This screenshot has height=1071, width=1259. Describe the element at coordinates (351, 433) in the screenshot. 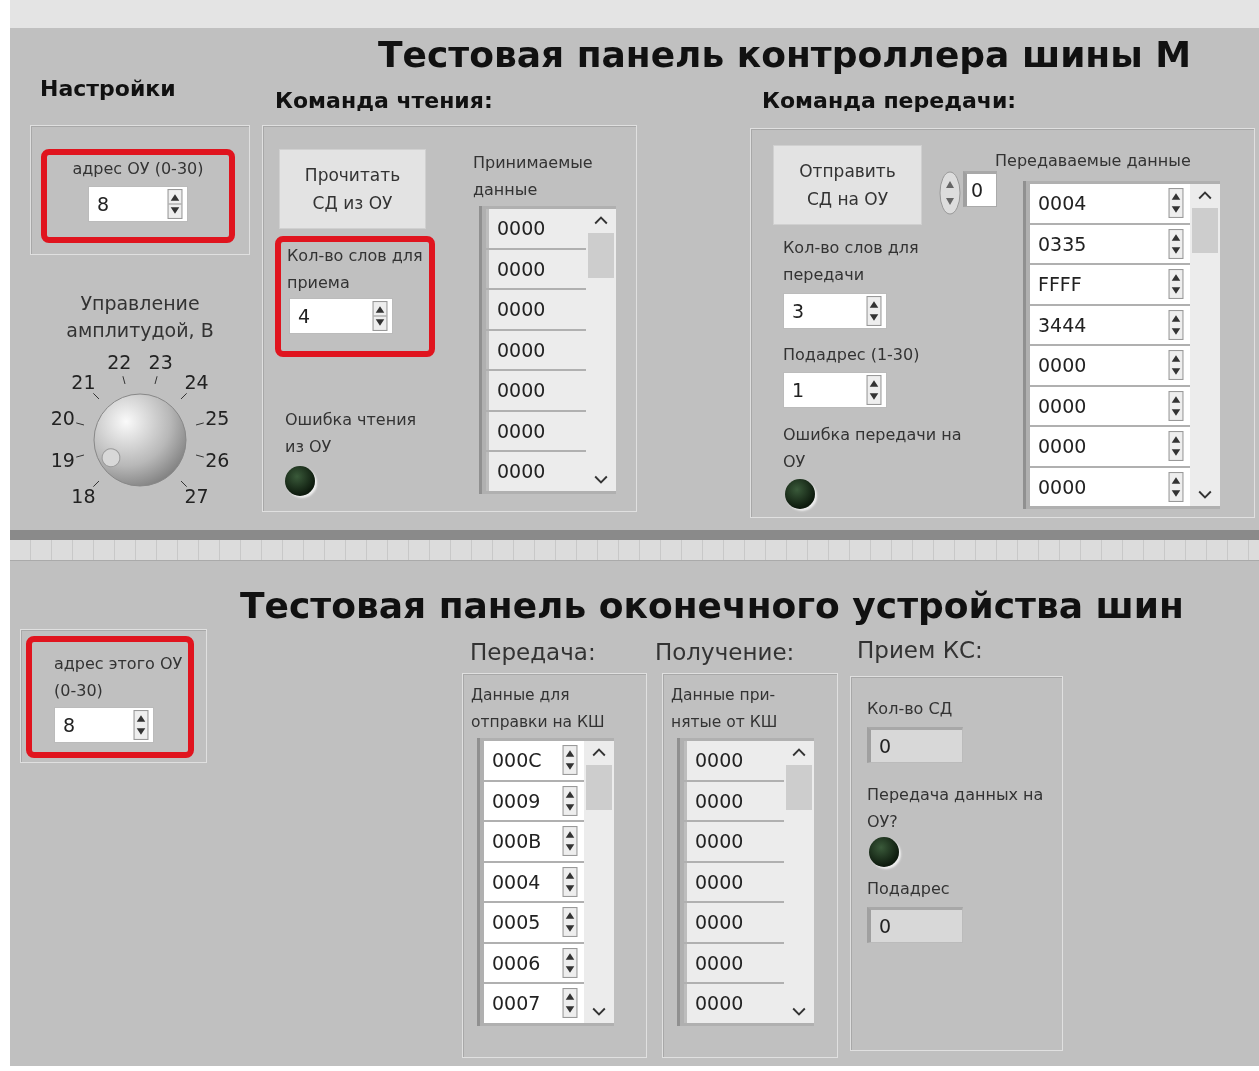

I see `indicator-label: Ошибка чтения из ОУ` at that location.